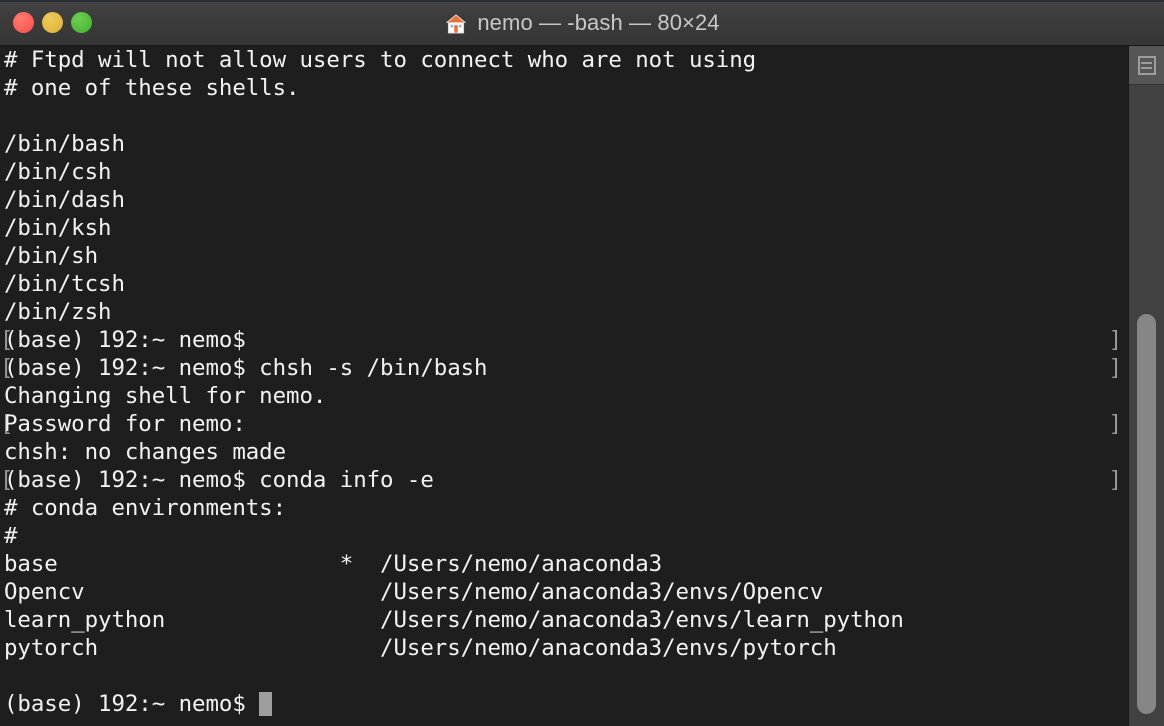  I want to click on terminal-line: [(base) 192:~ nemo$ ], so click(564, 340).